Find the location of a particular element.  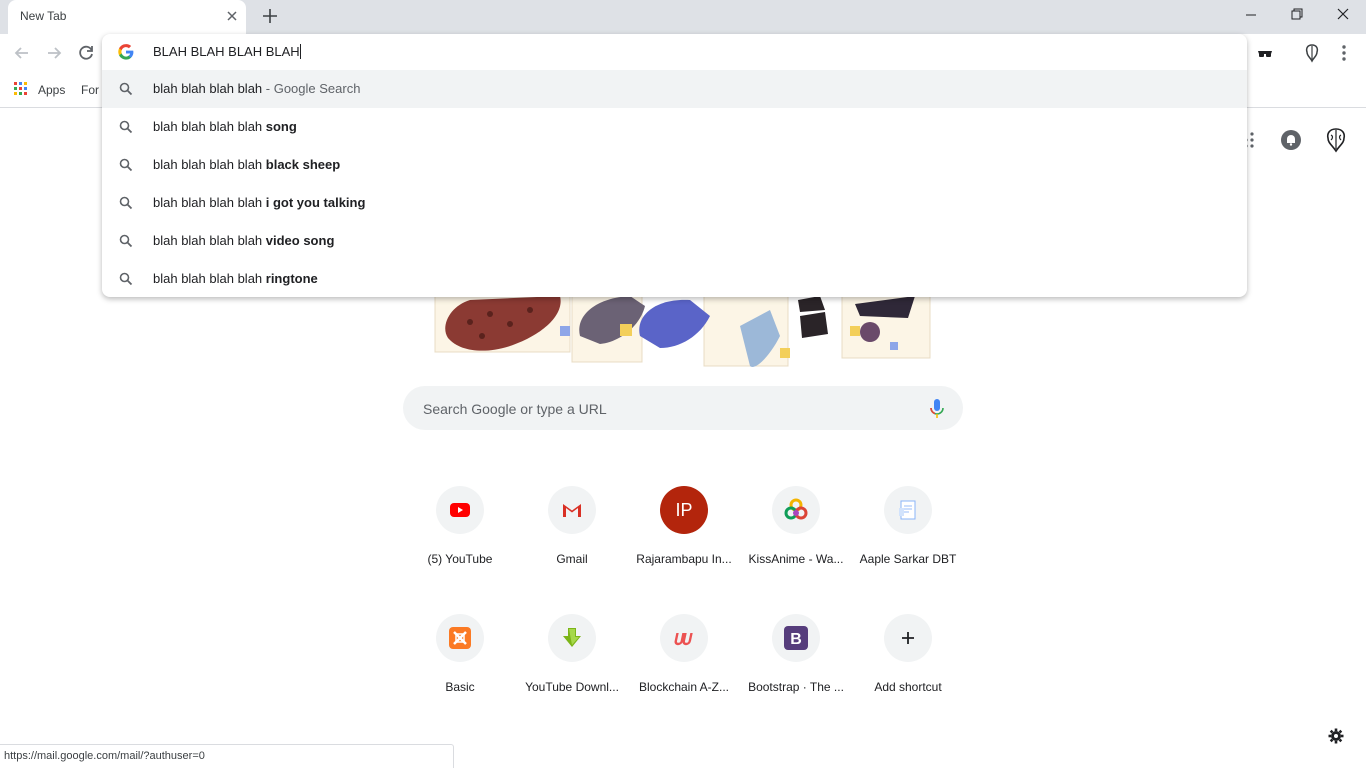

shortcut-basic: Basic is located at coordinates (460, 670).